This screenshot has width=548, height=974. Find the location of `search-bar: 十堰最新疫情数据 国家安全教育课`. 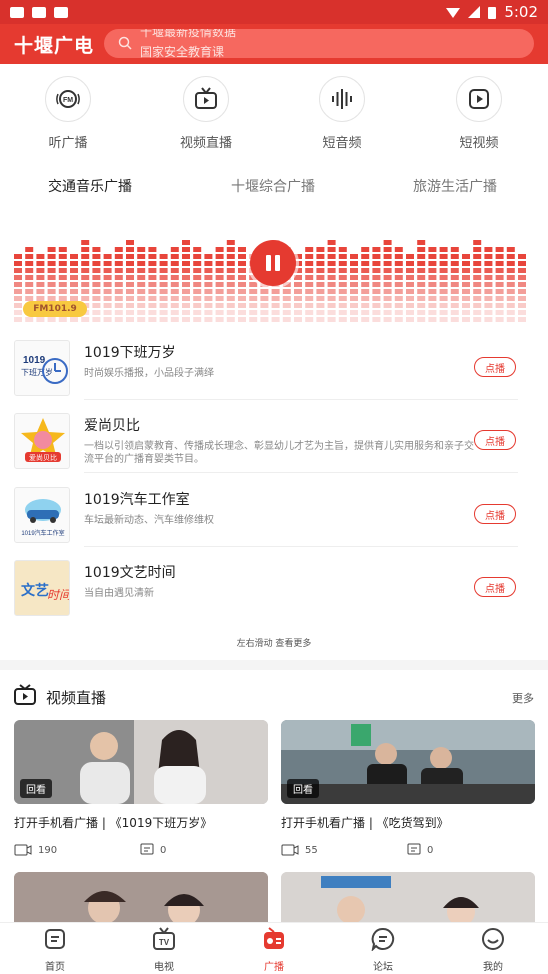

search-bar: 十堰最新疫情数据 国家安全教育课 is located at coordinates (319, 43).